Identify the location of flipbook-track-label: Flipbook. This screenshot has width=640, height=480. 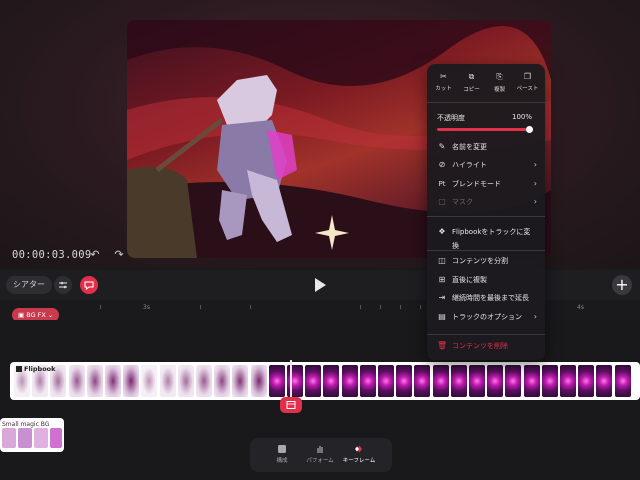
(35, 369).